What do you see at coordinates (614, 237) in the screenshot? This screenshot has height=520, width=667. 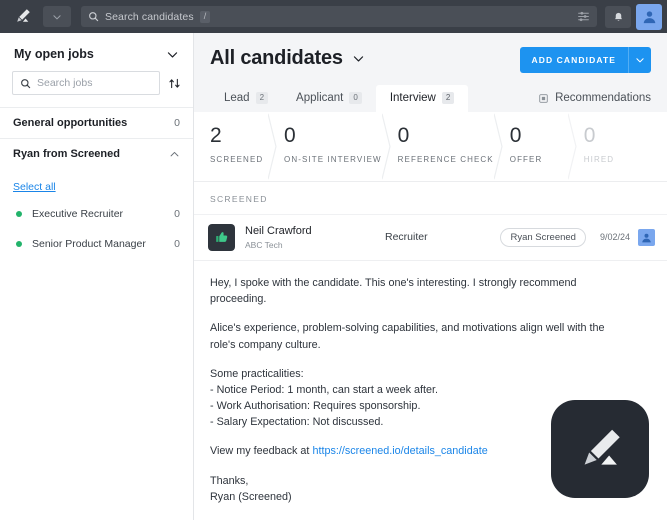 I see `candidate-date: 9/02/24` at bounding box center [614, 237].